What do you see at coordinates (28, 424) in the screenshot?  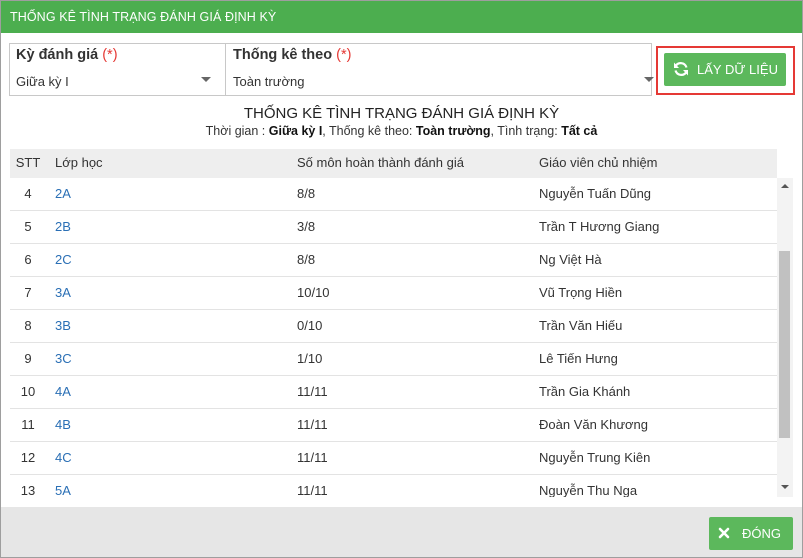 I see `cell-stt: 11` at bounding box center [28, 424].